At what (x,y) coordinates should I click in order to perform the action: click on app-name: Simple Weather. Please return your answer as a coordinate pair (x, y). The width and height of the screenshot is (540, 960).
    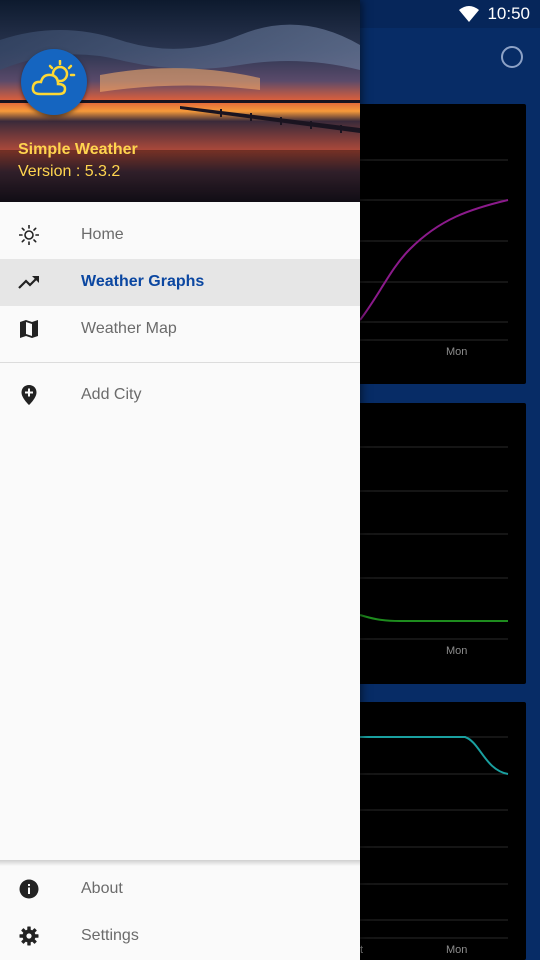
    Looking at the image, I should click on (78, 149).